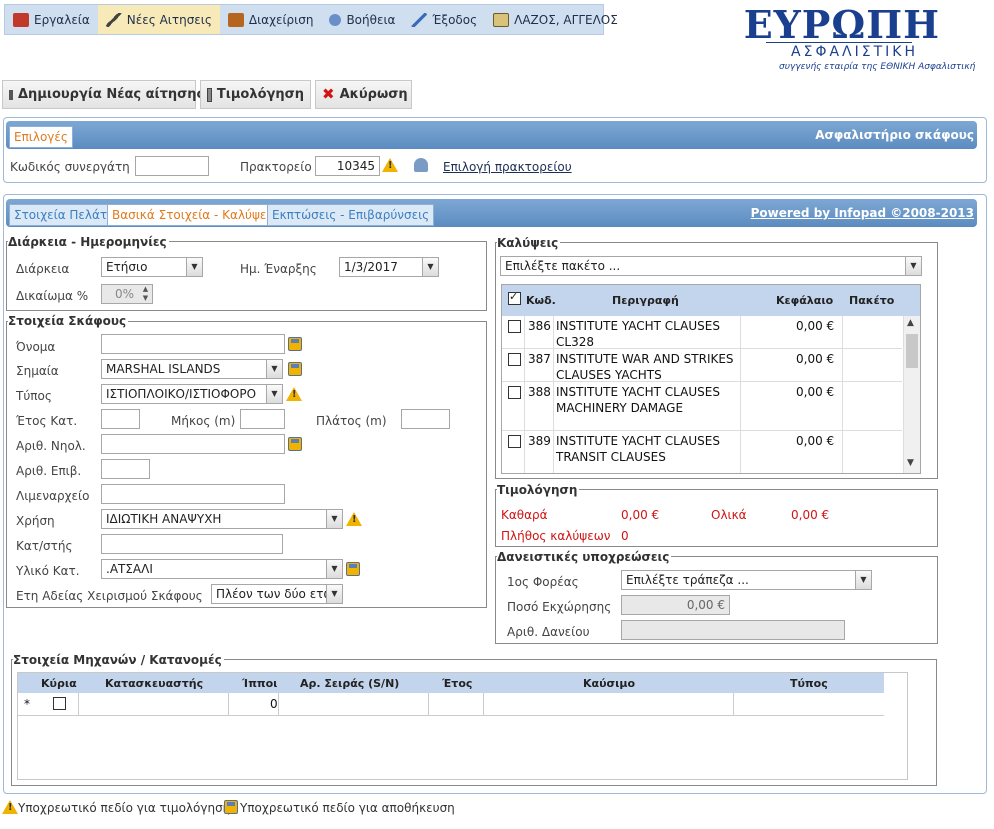 Image resolution: width=994 pixels, height=829 pixels. Describe the element at coordinates (260, 683) in the screenshot. I see `col-horsepower: Ίπποι` at that location.